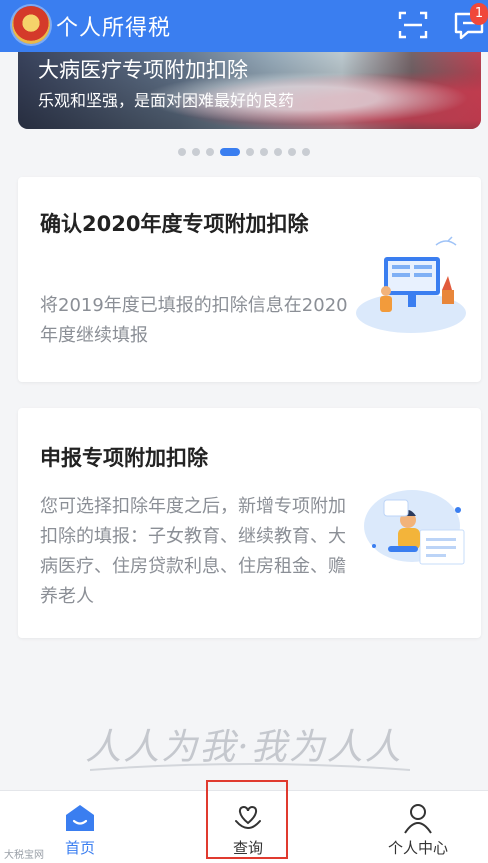 The height and width of the screenshot is (863, 488). I want to click on person-icon, so click(418, 819).